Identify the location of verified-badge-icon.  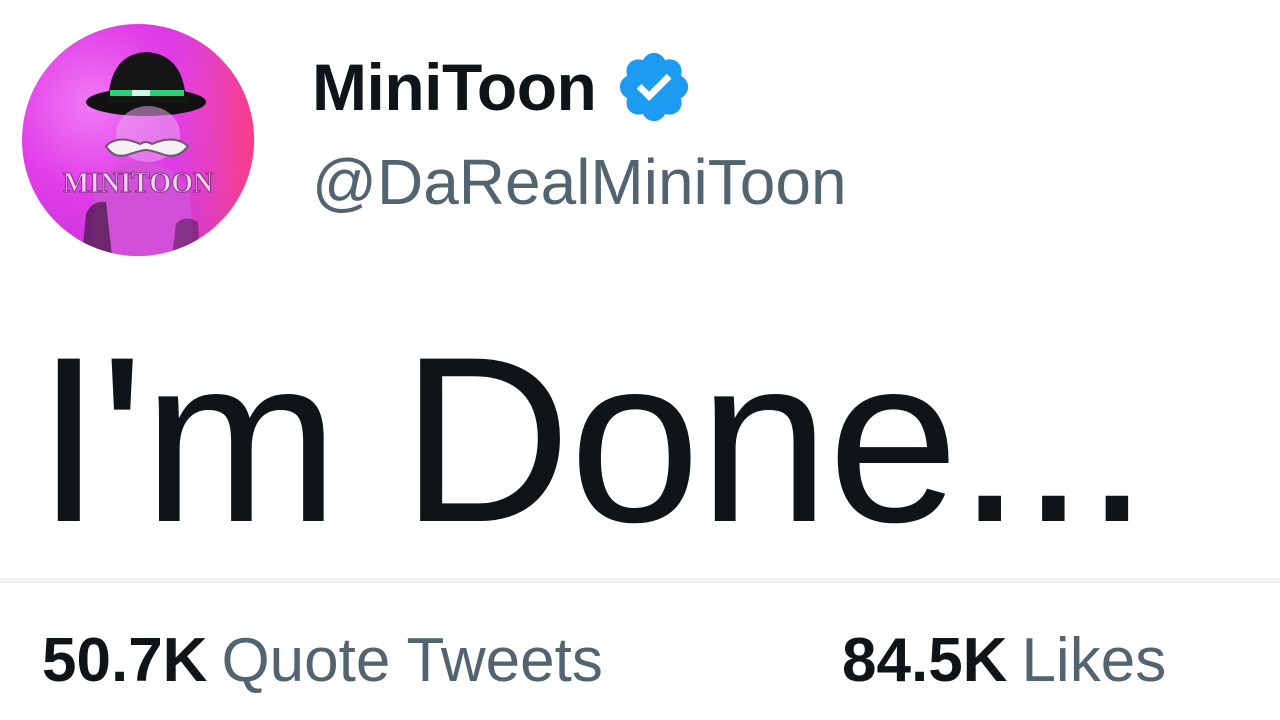
(654, 87).